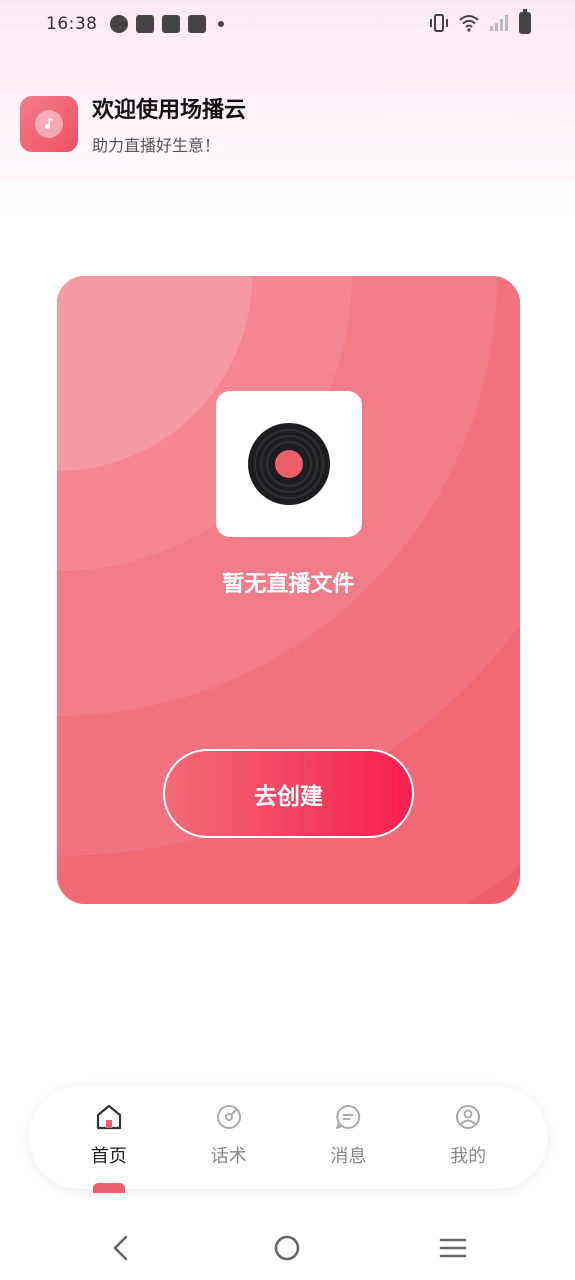  What do you see at coordinates (156, 145) in the screenshot?
I see `app-subtitle: 助力直播好生意！` at bounding box center [156, 145].